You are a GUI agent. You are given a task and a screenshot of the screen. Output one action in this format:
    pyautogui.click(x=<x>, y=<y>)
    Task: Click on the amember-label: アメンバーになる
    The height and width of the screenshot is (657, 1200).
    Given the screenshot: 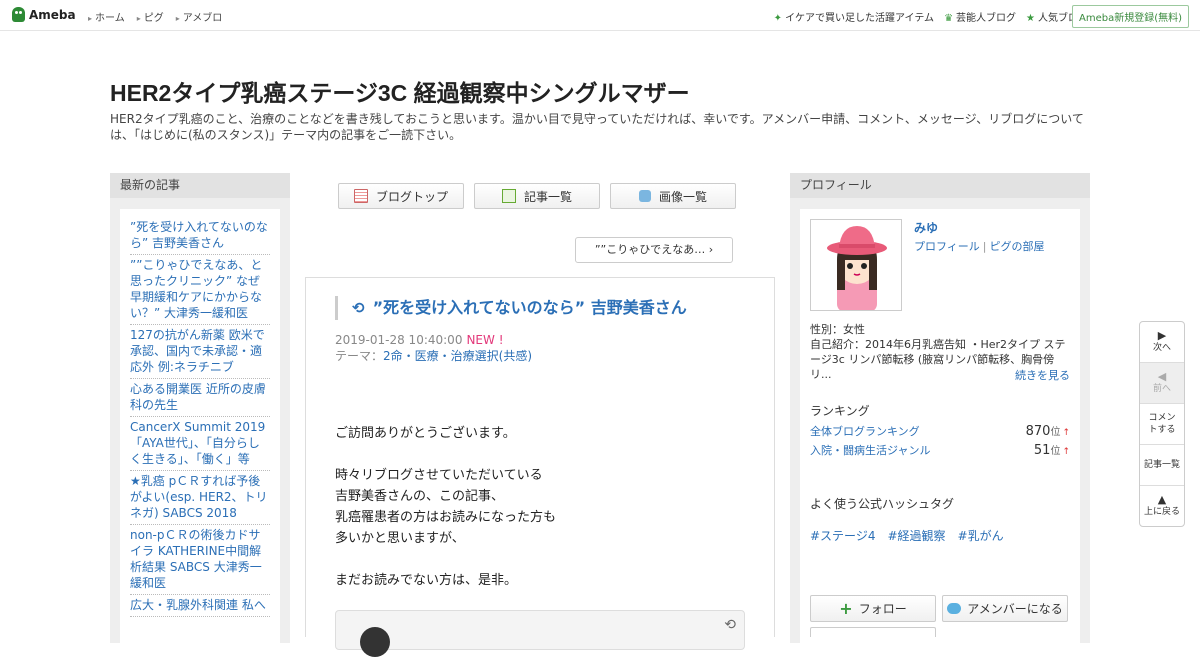 What is the action you would take?
    pyautogui.click(x=1015, y=609)
    